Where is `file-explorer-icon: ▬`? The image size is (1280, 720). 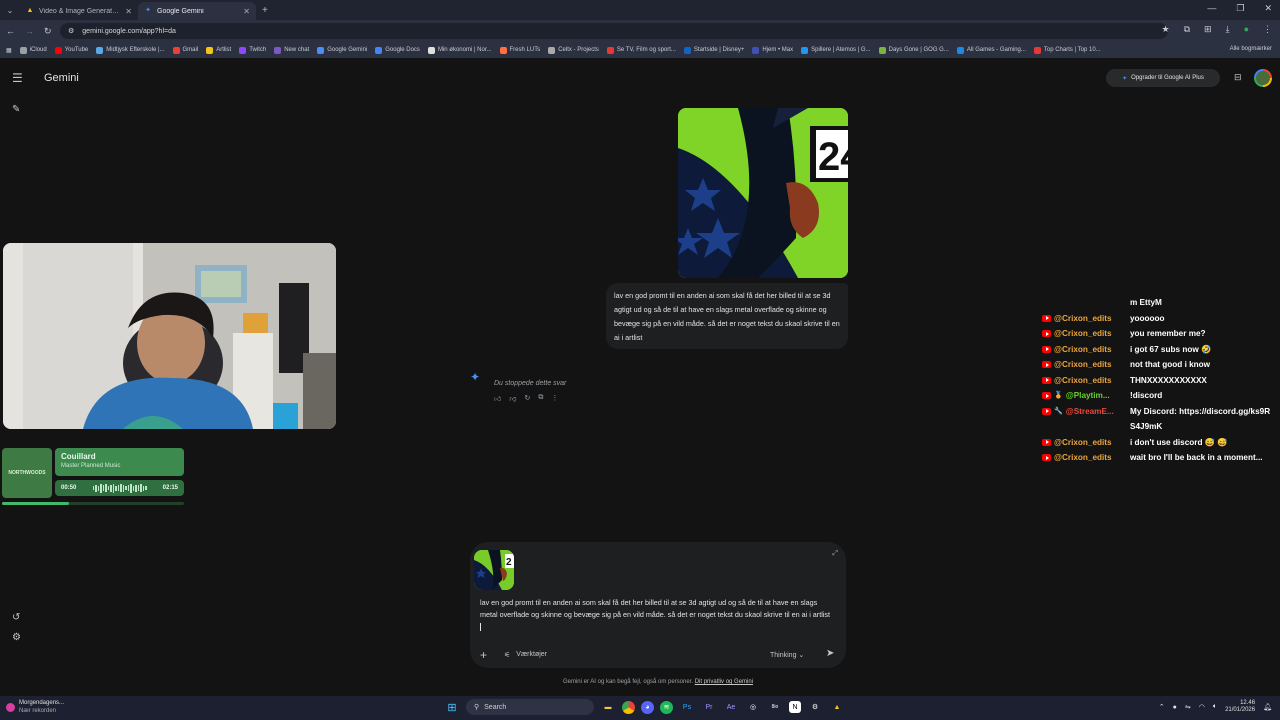 file-explorer-icon: ▬ is located at coordinates (608, 707).